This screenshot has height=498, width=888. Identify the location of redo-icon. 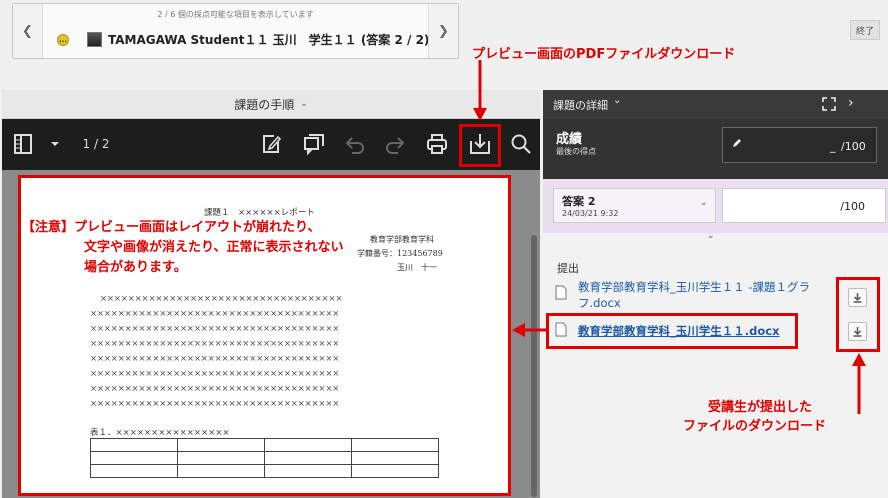
(395, 144).